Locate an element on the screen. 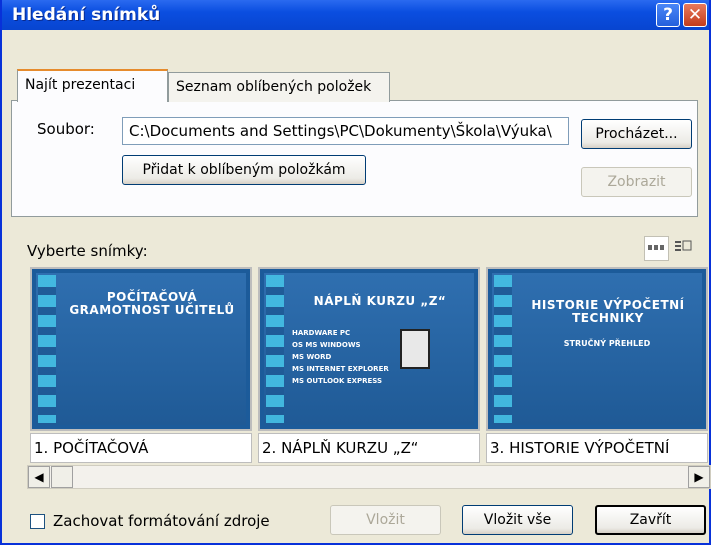 The height and width of the screenshot is (545, 711). slide-title: HISTORIE VÝPOČETNÍ TECHNIKY is located at coordinates (608, 311).